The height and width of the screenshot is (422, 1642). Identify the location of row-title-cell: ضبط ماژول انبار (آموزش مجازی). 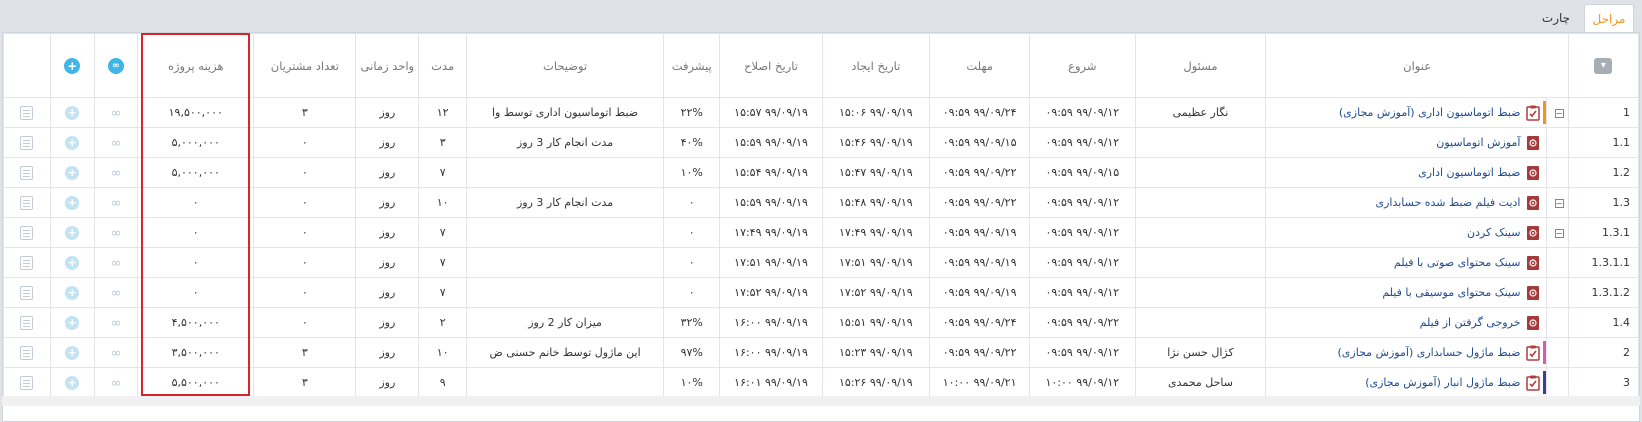
(1406, 382).